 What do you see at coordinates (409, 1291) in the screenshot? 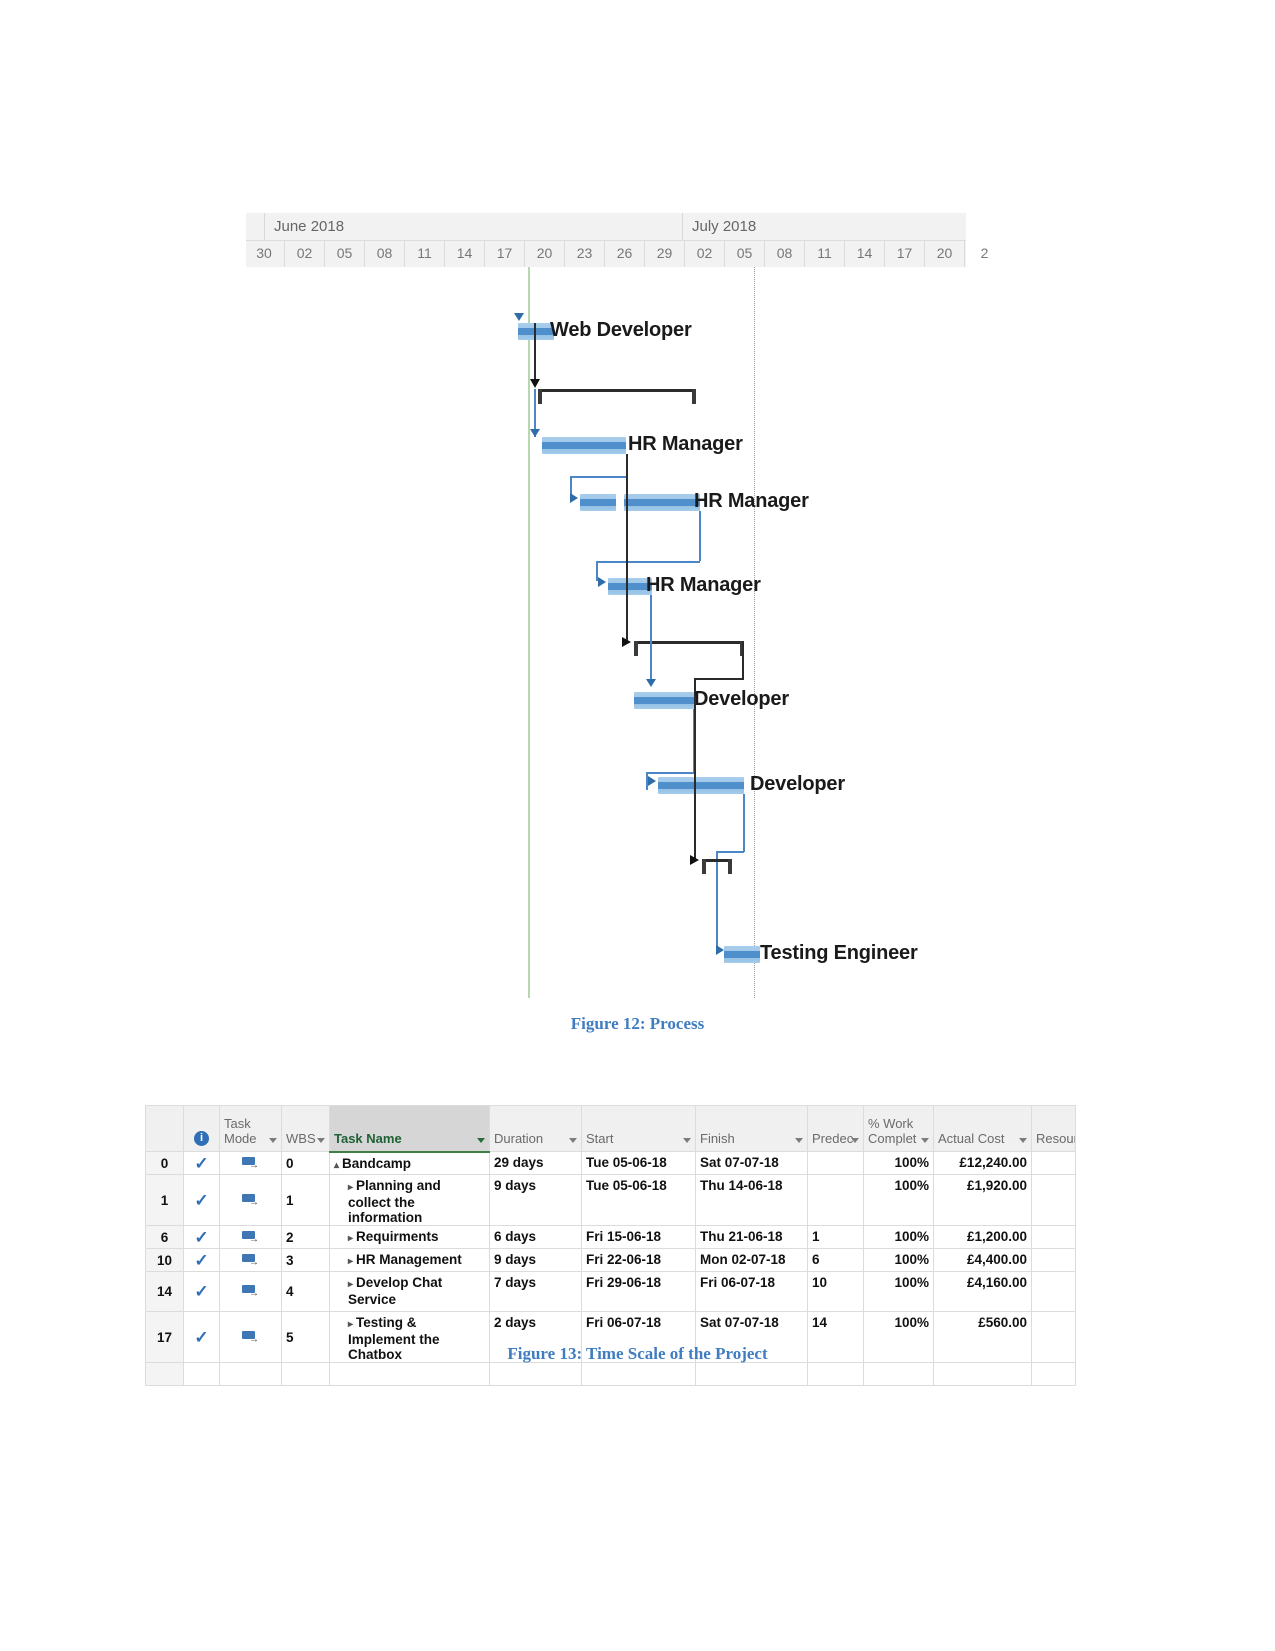
I see `cell-taskname: ▸ Develop Chat Service` at bounding box center [409, 1291].